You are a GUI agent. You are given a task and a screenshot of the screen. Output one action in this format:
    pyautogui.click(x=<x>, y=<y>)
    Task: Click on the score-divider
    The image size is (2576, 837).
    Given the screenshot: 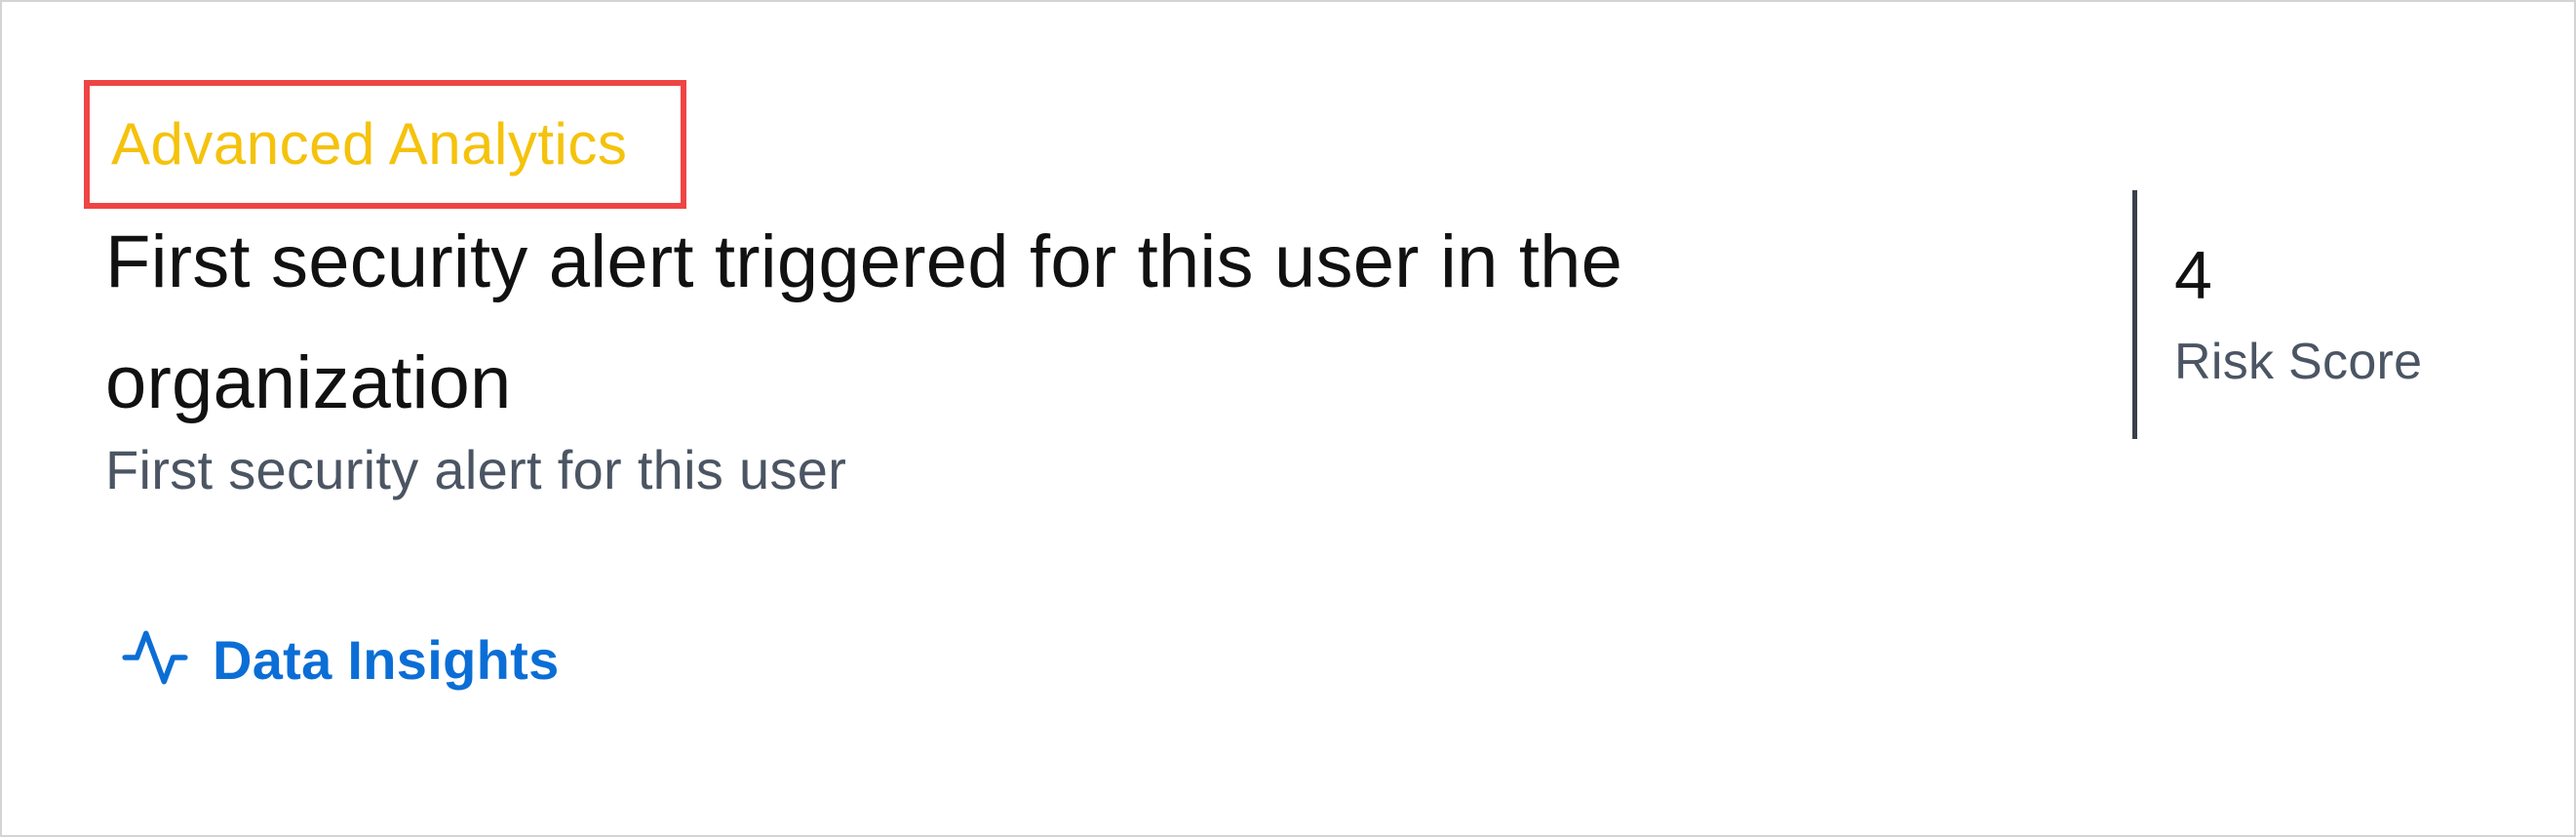 What is the action you would take?
    pyautogui.click(x=2134, y=314)
    